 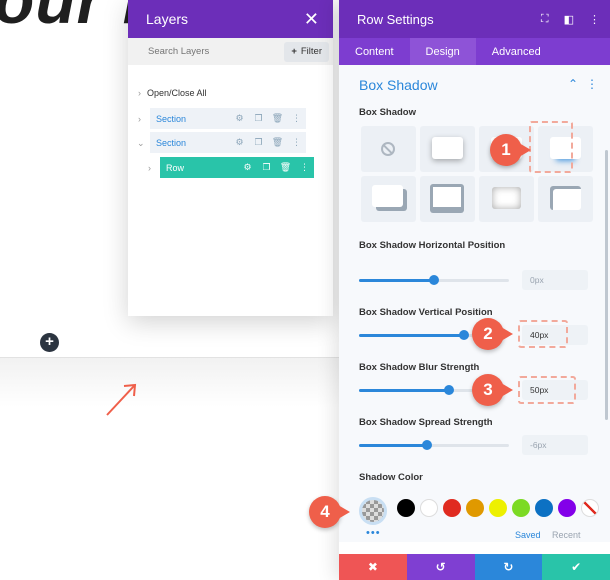 I want to click on layers-header: Layers ✕, so click(x=230, y=19).